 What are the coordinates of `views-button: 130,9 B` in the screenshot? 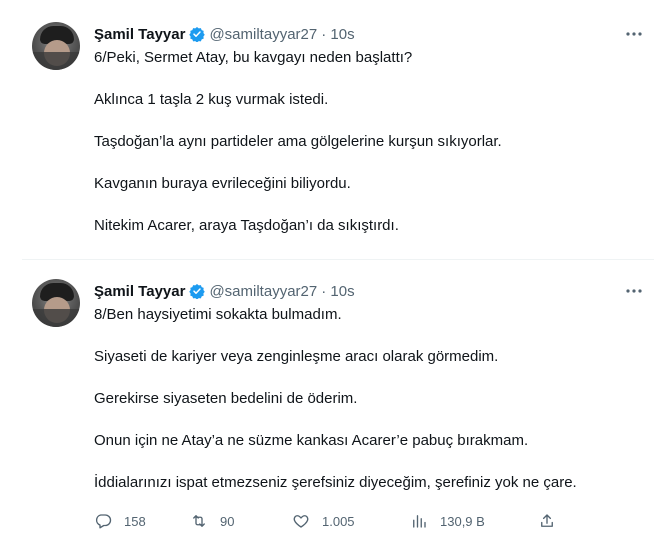 It's located at (447, 521).